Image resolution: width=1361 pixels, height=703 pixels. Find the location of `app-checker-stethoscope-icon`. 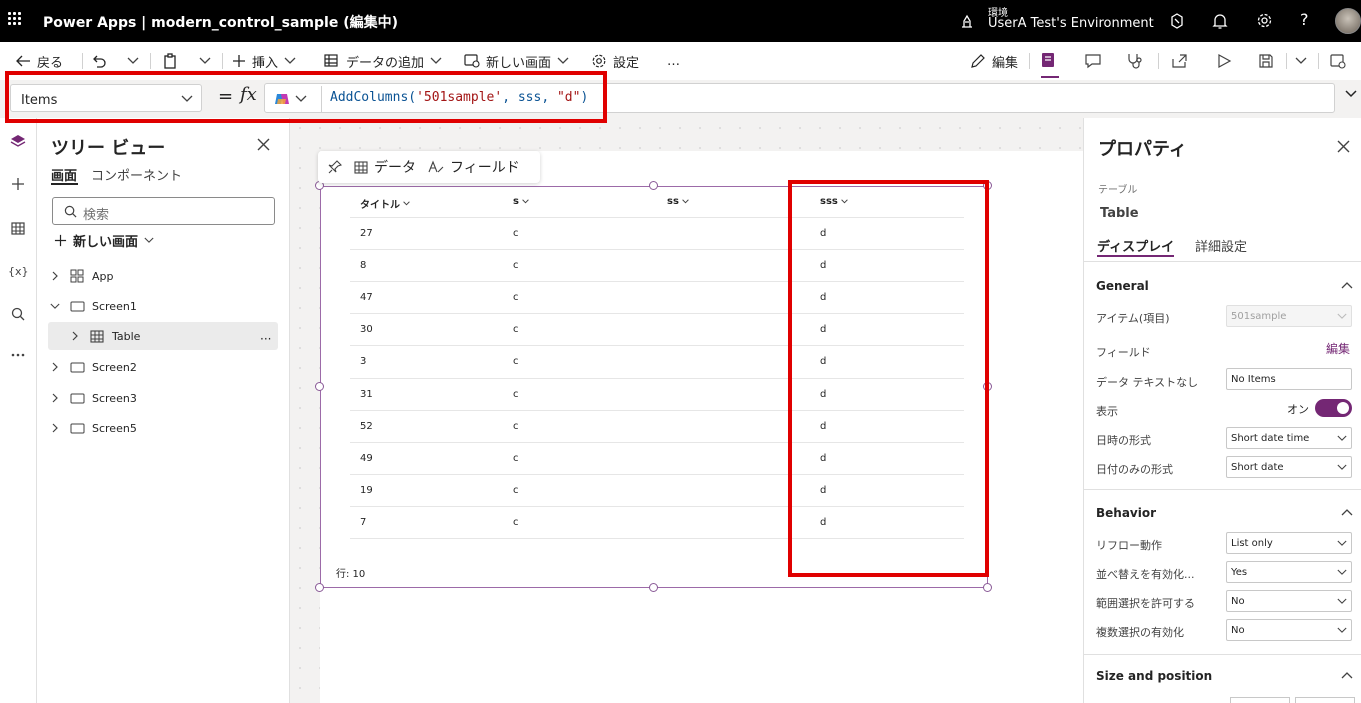

app-checker-stethoscope-icon is located at coordinates (1135, 61).